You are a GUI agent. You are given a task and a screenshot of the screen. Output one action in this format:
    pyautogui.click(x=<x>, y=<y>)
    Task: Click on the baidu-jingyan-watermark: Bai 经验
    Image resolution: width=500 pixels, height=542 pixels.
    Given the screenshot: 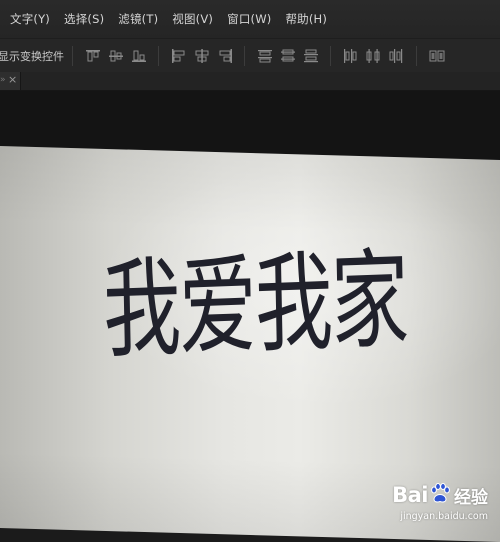 What is the action you would take?
    pyautogui.click(x=440, y=495)
    